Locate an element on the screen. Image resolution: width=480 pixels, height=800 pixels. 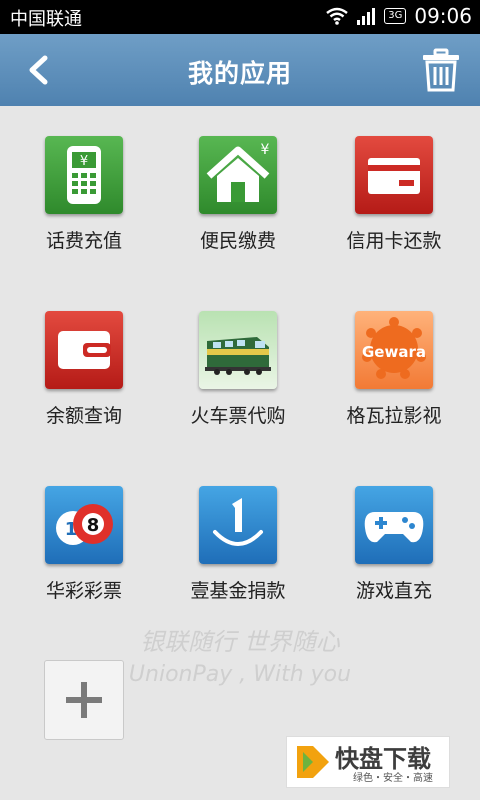
app-utility-bills: ¥ 便民缴费 is located at coordinates (238, 194).